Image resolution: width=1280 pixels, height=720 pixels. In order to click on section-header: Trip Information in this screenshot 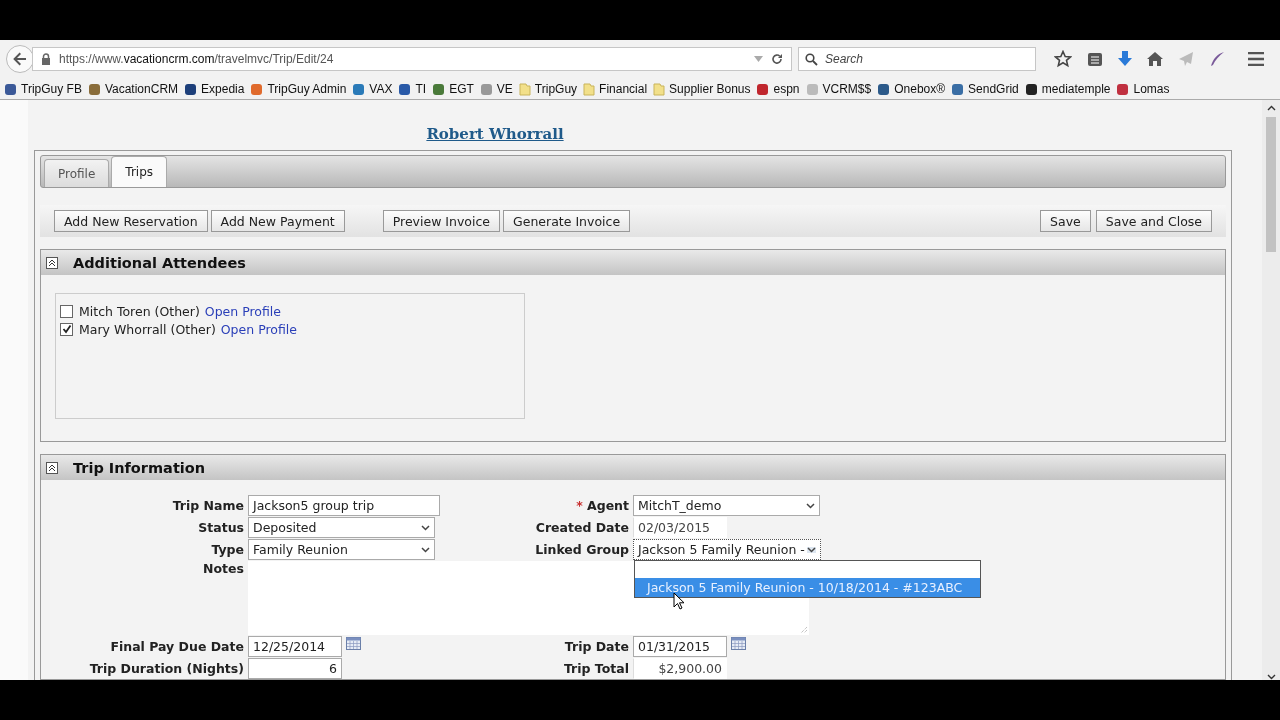, I will do `click(633, 467)`.